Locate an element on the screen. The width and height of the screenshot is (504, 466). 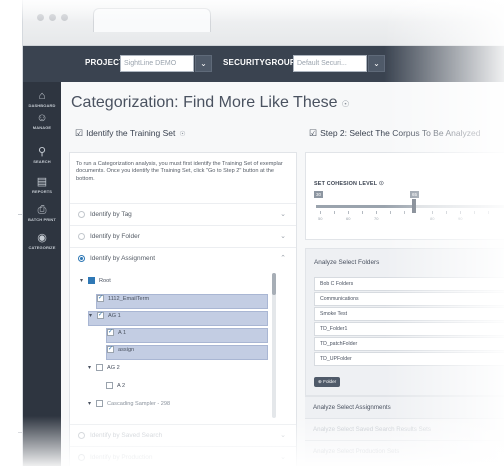
sidebar-item-label: DASHBOARD is located at coordinates (42, 105).